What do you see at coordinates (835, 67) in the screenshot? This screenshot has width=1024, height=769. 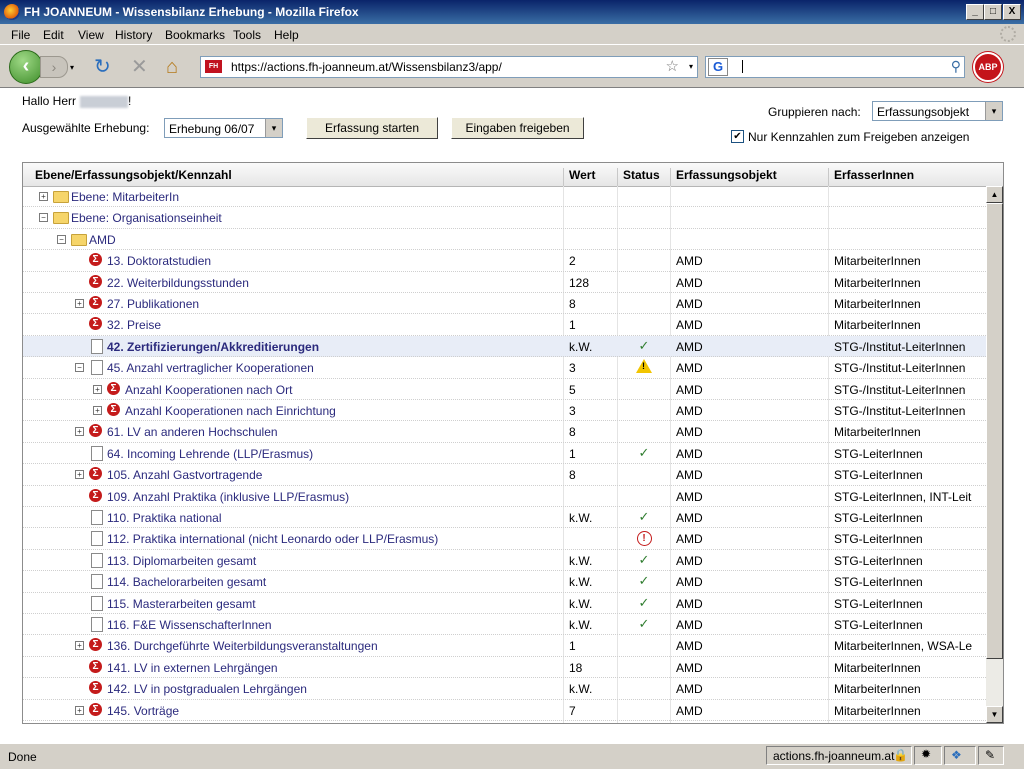 I see `search-bar: G ⚲` at bounding box center [835, 67].